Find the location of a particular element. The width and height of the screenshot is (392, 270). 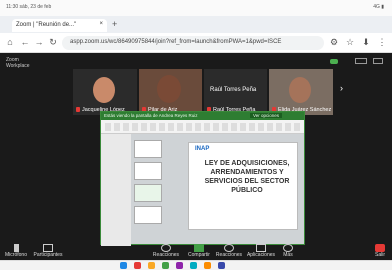

participant-center-name: Raúl Torres Peña is located at coordinates (233, 90).